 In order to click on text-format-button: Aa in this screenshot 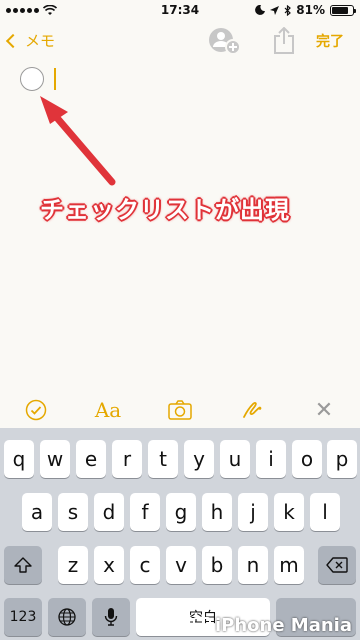, I will do `click(108, 410)`.